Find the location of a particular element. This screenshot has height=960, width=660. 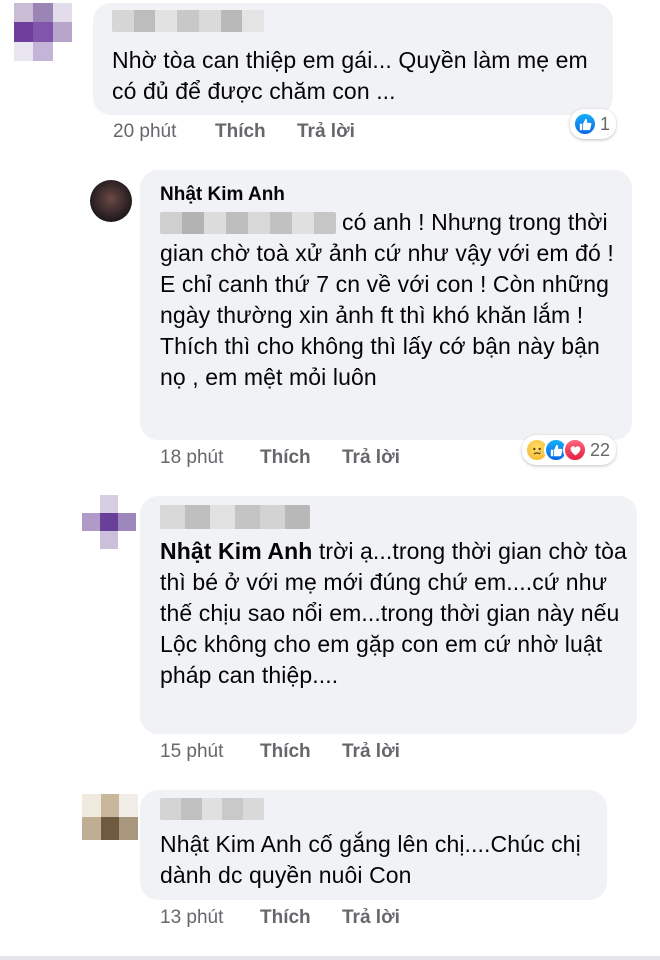

reply-button-1: Trả lời is located at coordinates (326, 132).